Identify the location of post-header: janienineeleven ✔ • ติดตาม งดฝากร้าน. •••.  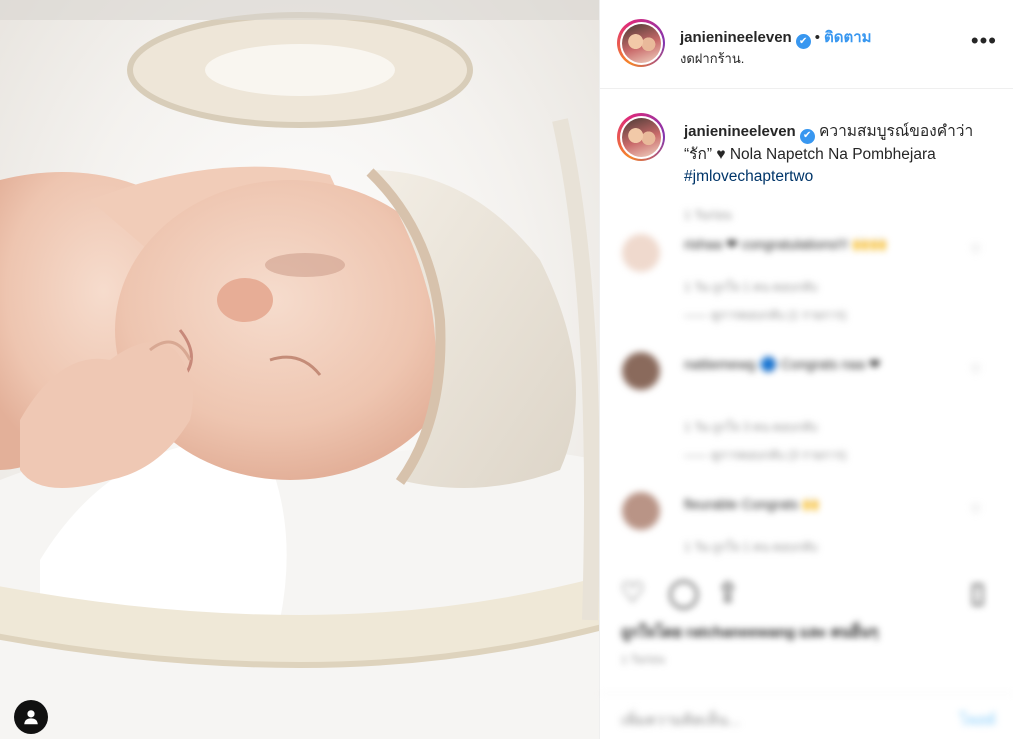
(806, 44).